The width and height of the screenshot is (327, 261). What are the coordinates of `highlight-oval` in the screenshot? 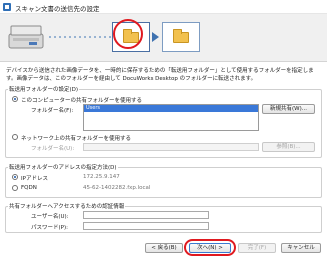 It's located at (210, 247).